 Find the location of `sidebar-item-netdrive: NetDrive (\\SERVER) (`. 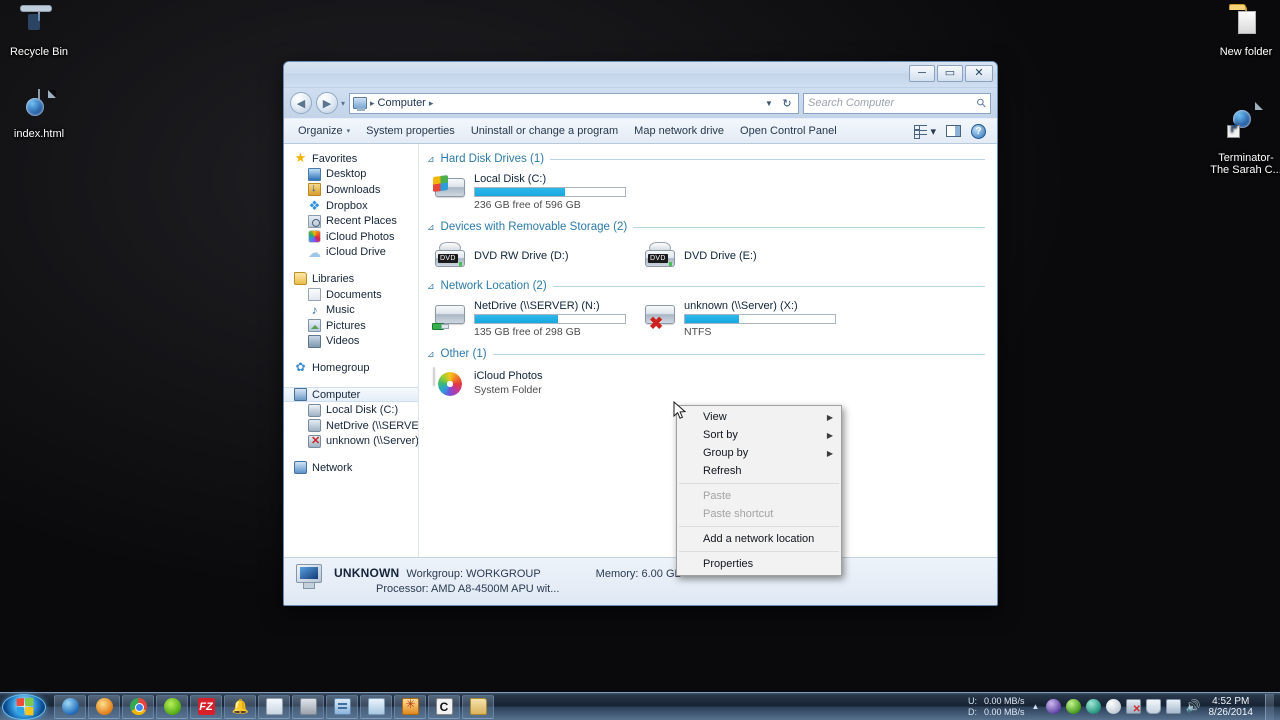

sidebar-item-netdrive: NetDrive (\\SERVER) ( is located at coordinates (351, 426).